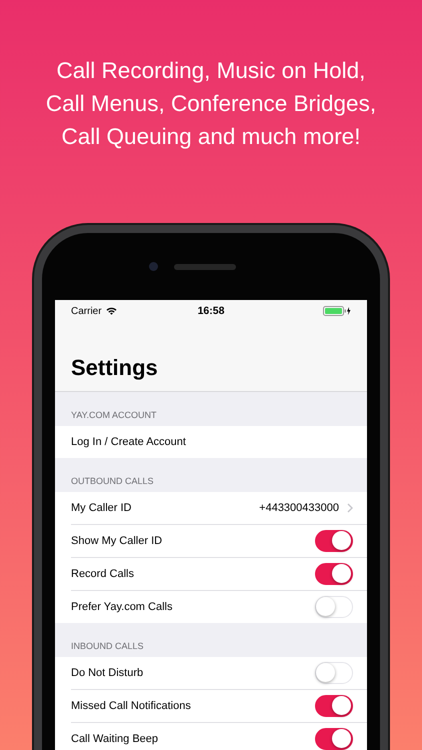 The height and width of the screenshot is (750, 422). What do you see at coordinates (299, 508) in the screenshot?
I see `caller-id-value: +443300433000` at bounding box center [299, 508].